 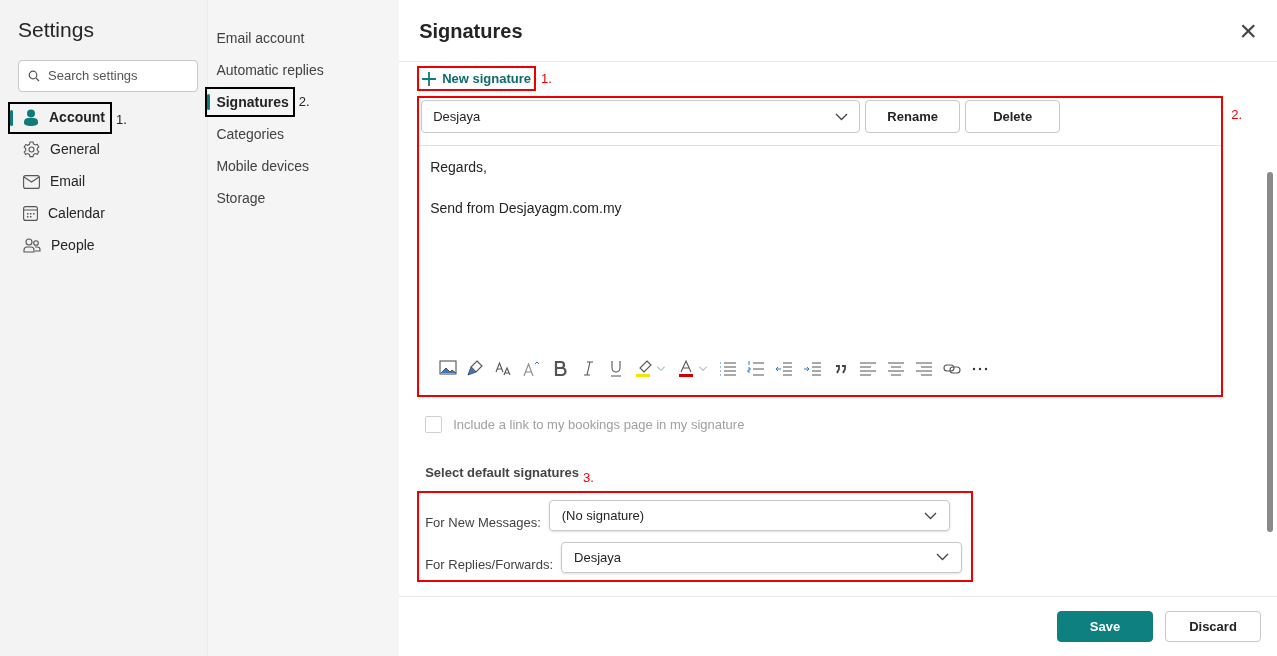 I want to click on signature-dropdown: (No signature), so click(x=749, y=516).